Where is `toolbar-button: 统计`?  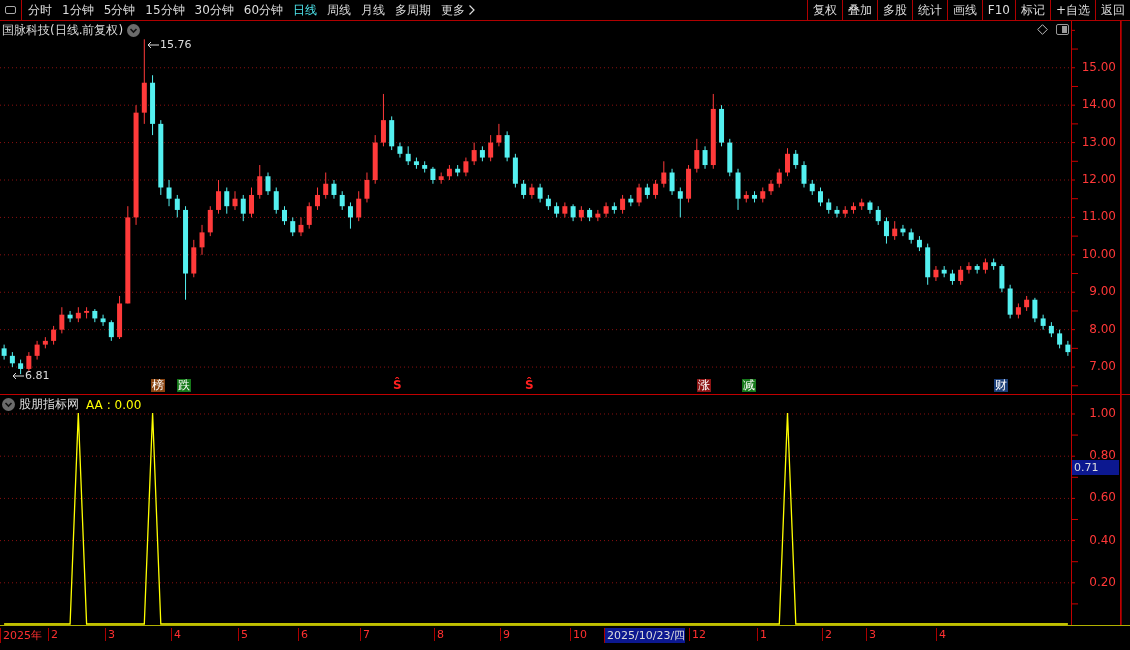 toolbar-button: 统计 is located at coordinates (929, 10).